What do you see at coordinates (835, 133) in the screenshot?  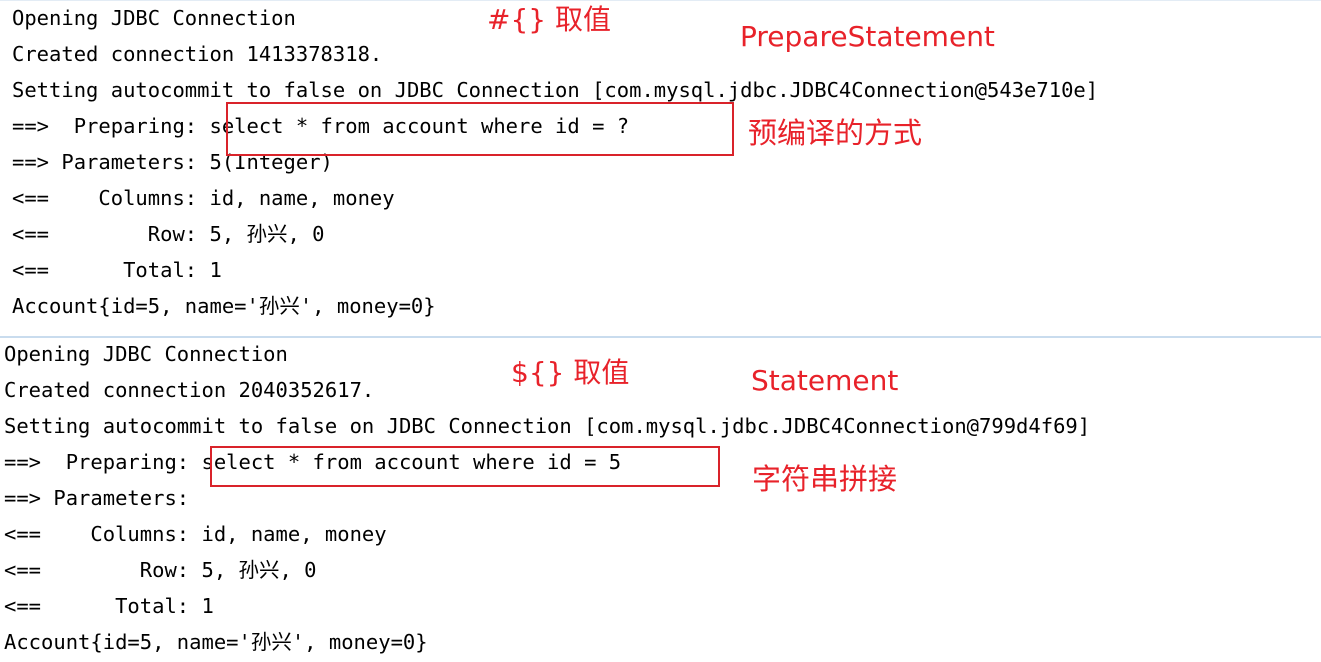 I see `annotation-note: 预编译的方式` at bounding box center [835, 133].